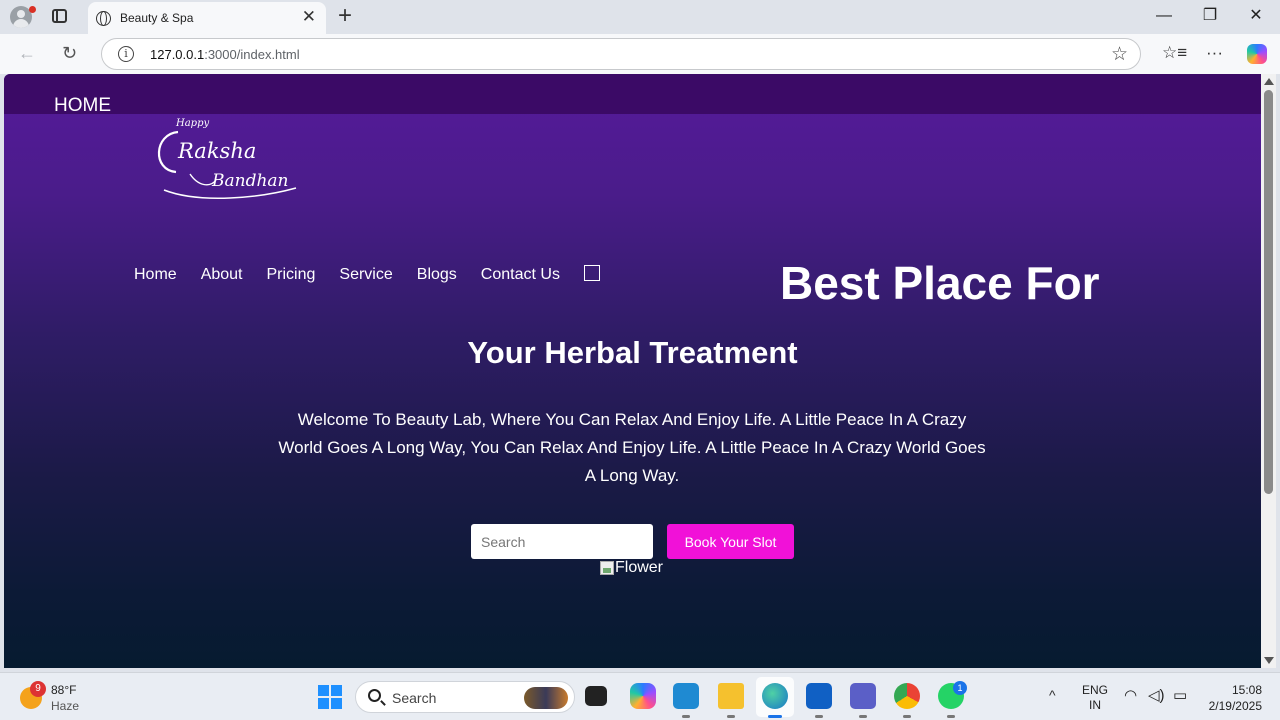 Image resolution: width=1280 pixels, height=720 pixels. Describe the element at coordinates (291, 275) in the screenshot. I see `nav-pricing: Pricing` at that location.